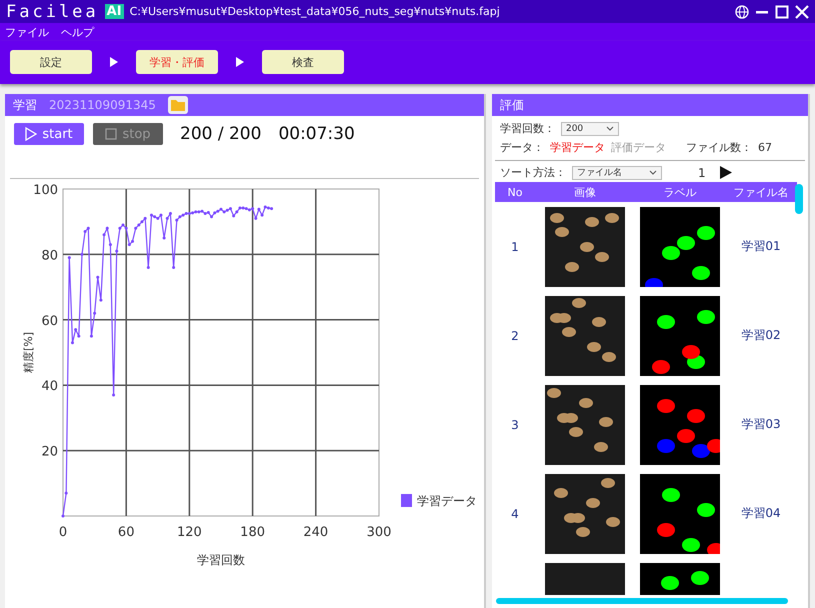  Describe the element at coordinates (760, 424) in the screenshot. I see `file-name-link: 学習03` at that location.